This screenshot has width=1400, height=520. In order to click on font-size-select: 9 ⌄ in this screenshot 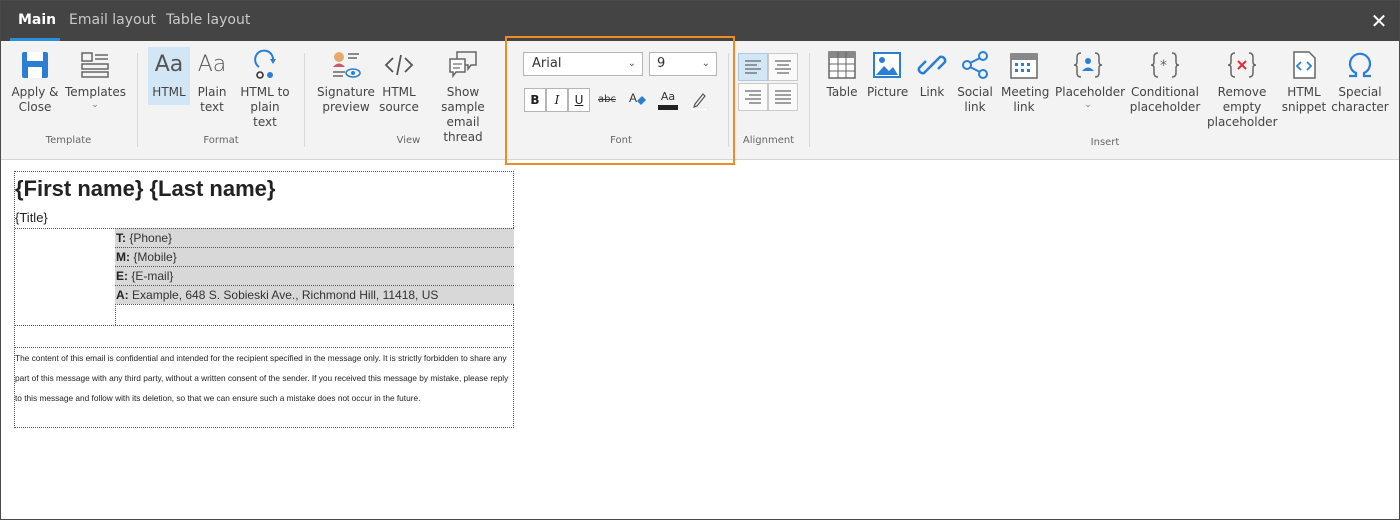, I will do `click(683, 64)`.